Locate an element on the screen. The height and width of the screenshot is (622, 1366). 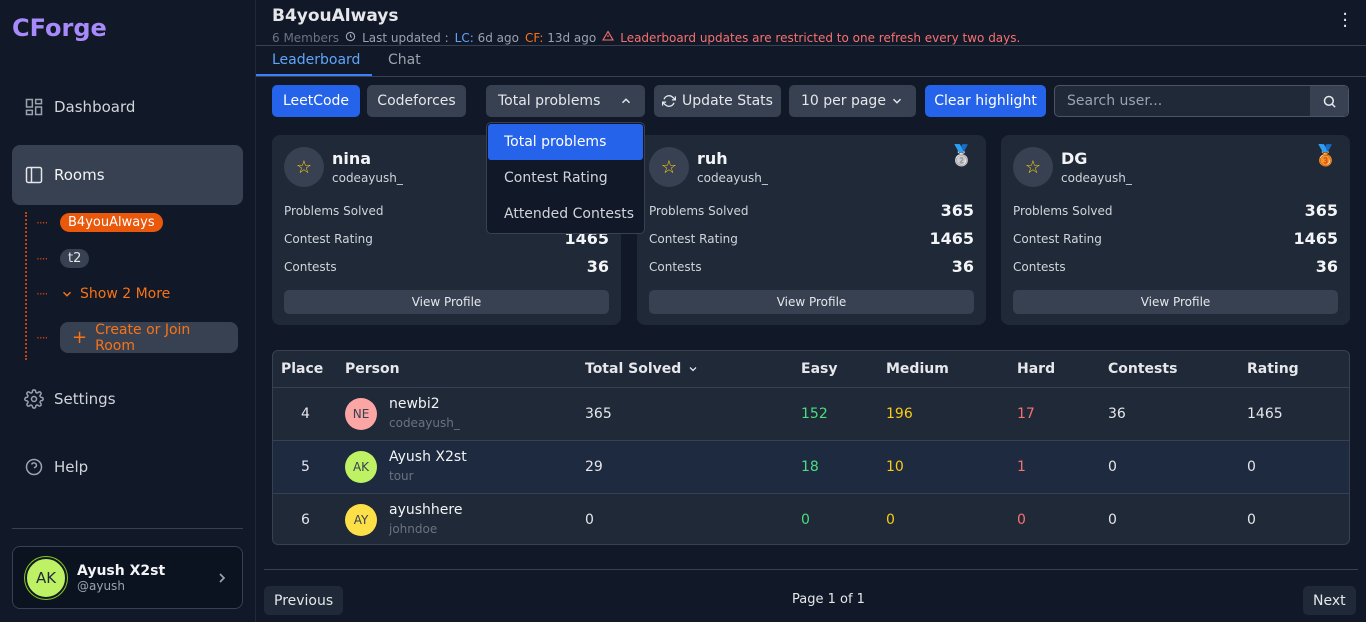
leetcode-button: LeetCode is located at coordinates (316, 101).